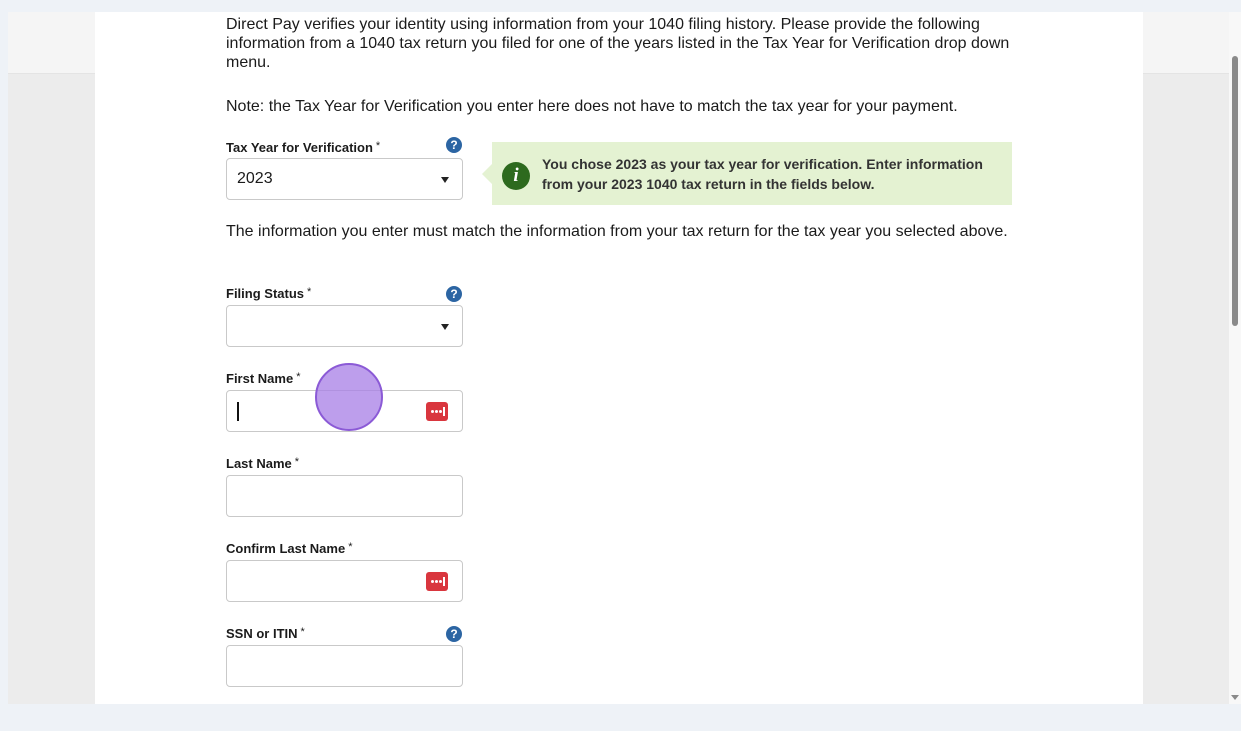  I want to click on click-indicator, so click(349, 397).